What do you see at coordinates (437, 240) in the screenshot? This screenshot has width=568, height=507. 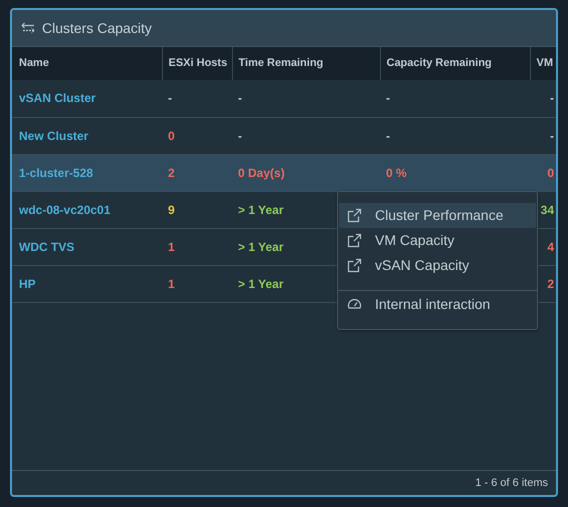 I see `menu-item: VM Capacity` at bounding box center [437, 240].